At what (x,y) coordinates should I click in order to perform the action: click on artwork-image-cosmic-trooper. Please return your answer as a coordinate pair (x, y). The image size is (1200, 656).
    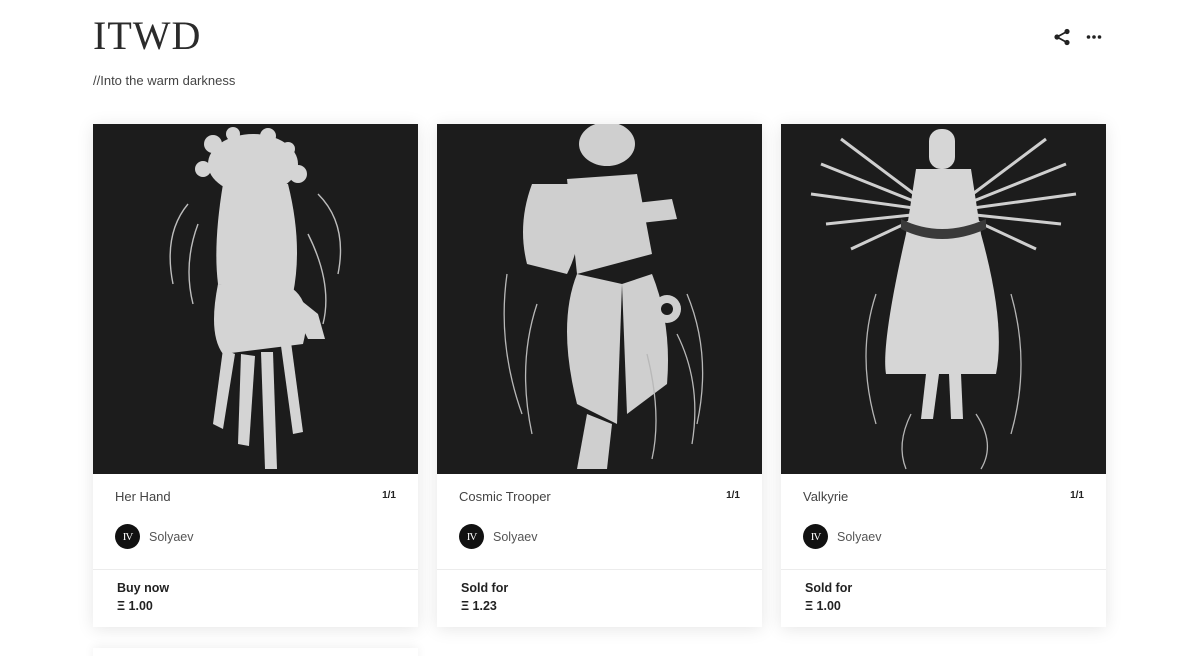
    Looking at the image, I should click on (599, 299).